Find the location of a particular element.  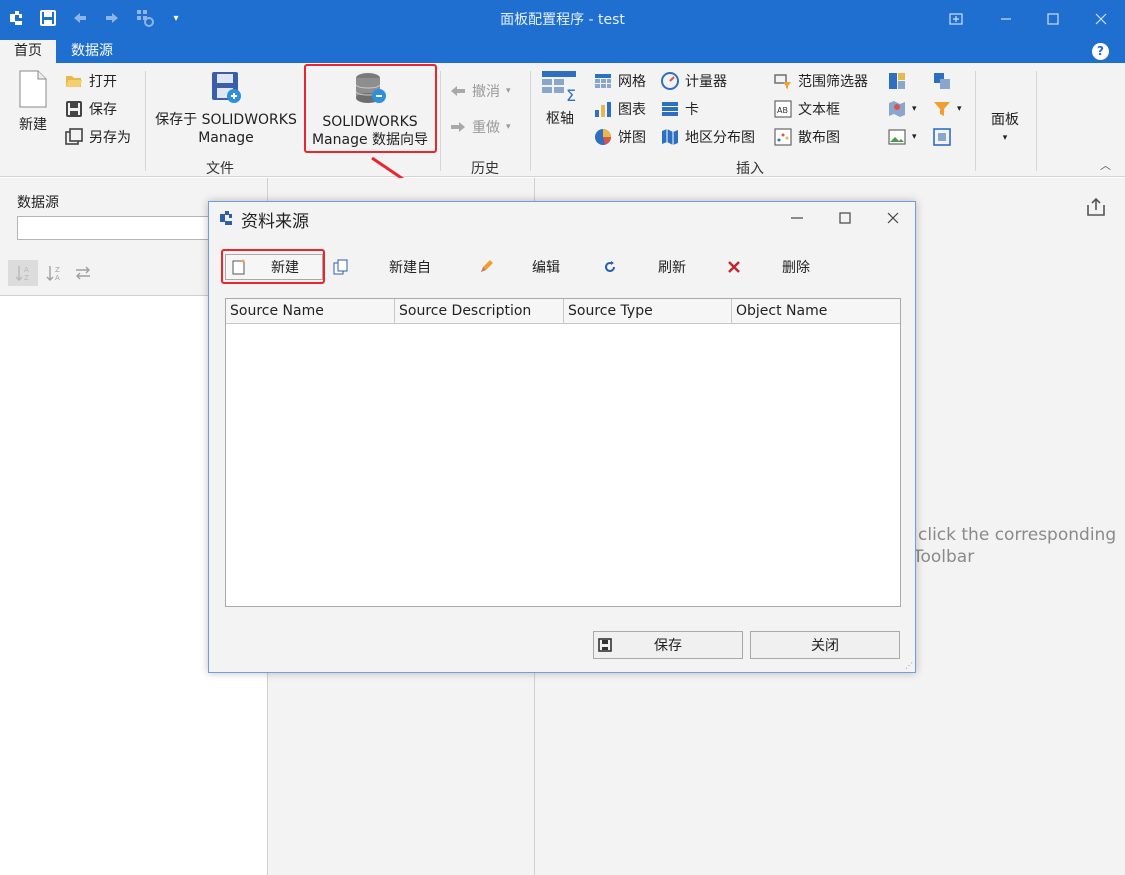

pivot-icon: Σ is located at coordinates (559, 88).